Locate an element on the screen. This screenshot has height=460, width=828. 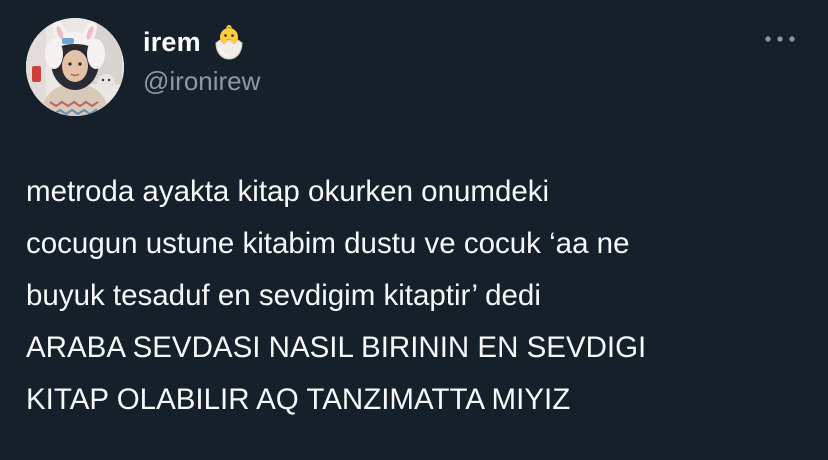
user-handle: @ironirew is located at coordinates (201, 81).